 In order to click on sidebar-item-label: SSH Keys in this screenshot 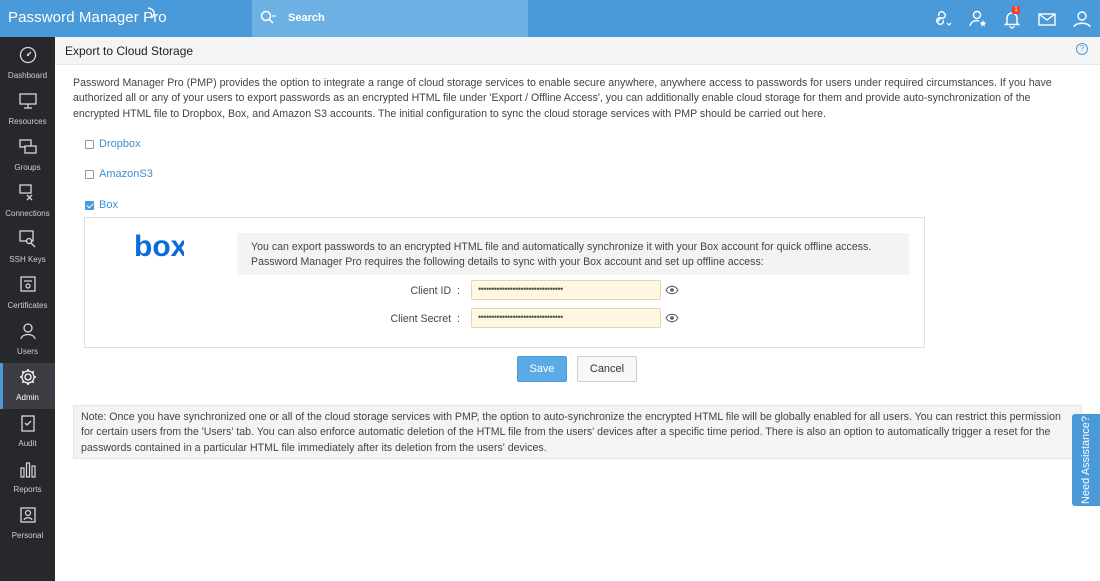, I will do `click(27, 259)`.